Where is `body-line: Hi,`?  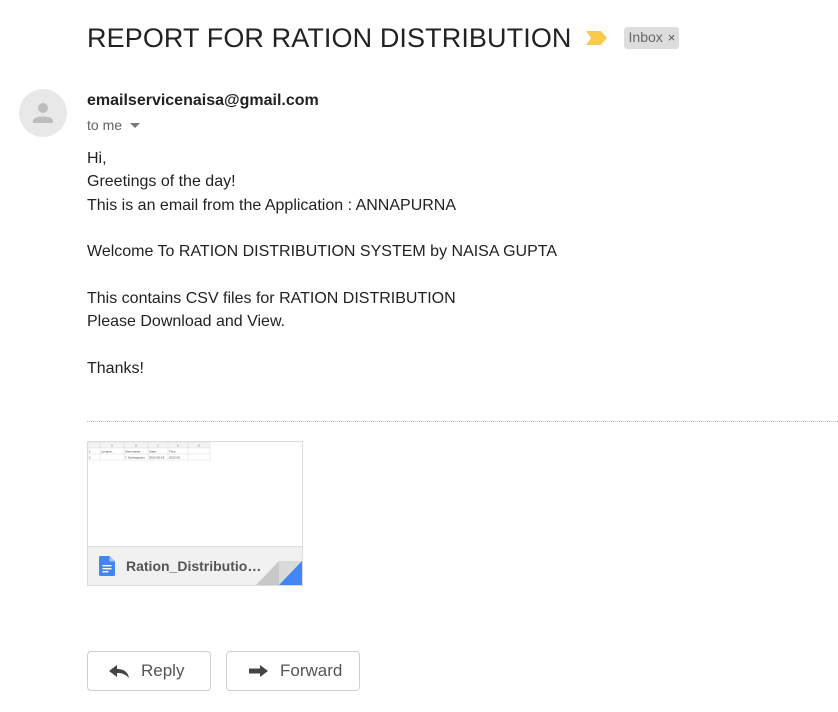
body-line: Hi, is located at coordinates (97, 158).